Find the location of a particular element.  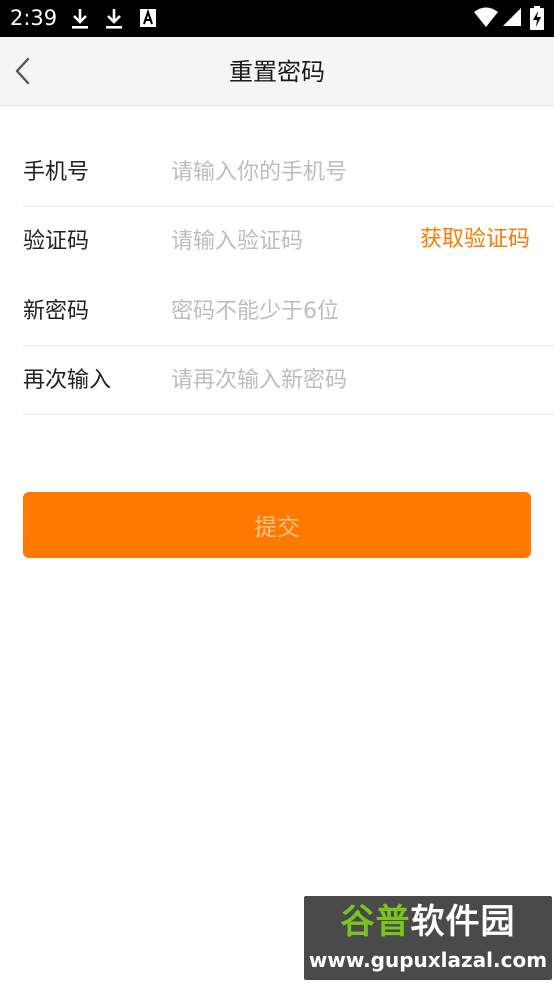

page-title: 重置密码 is located at coordinates (277, 72).